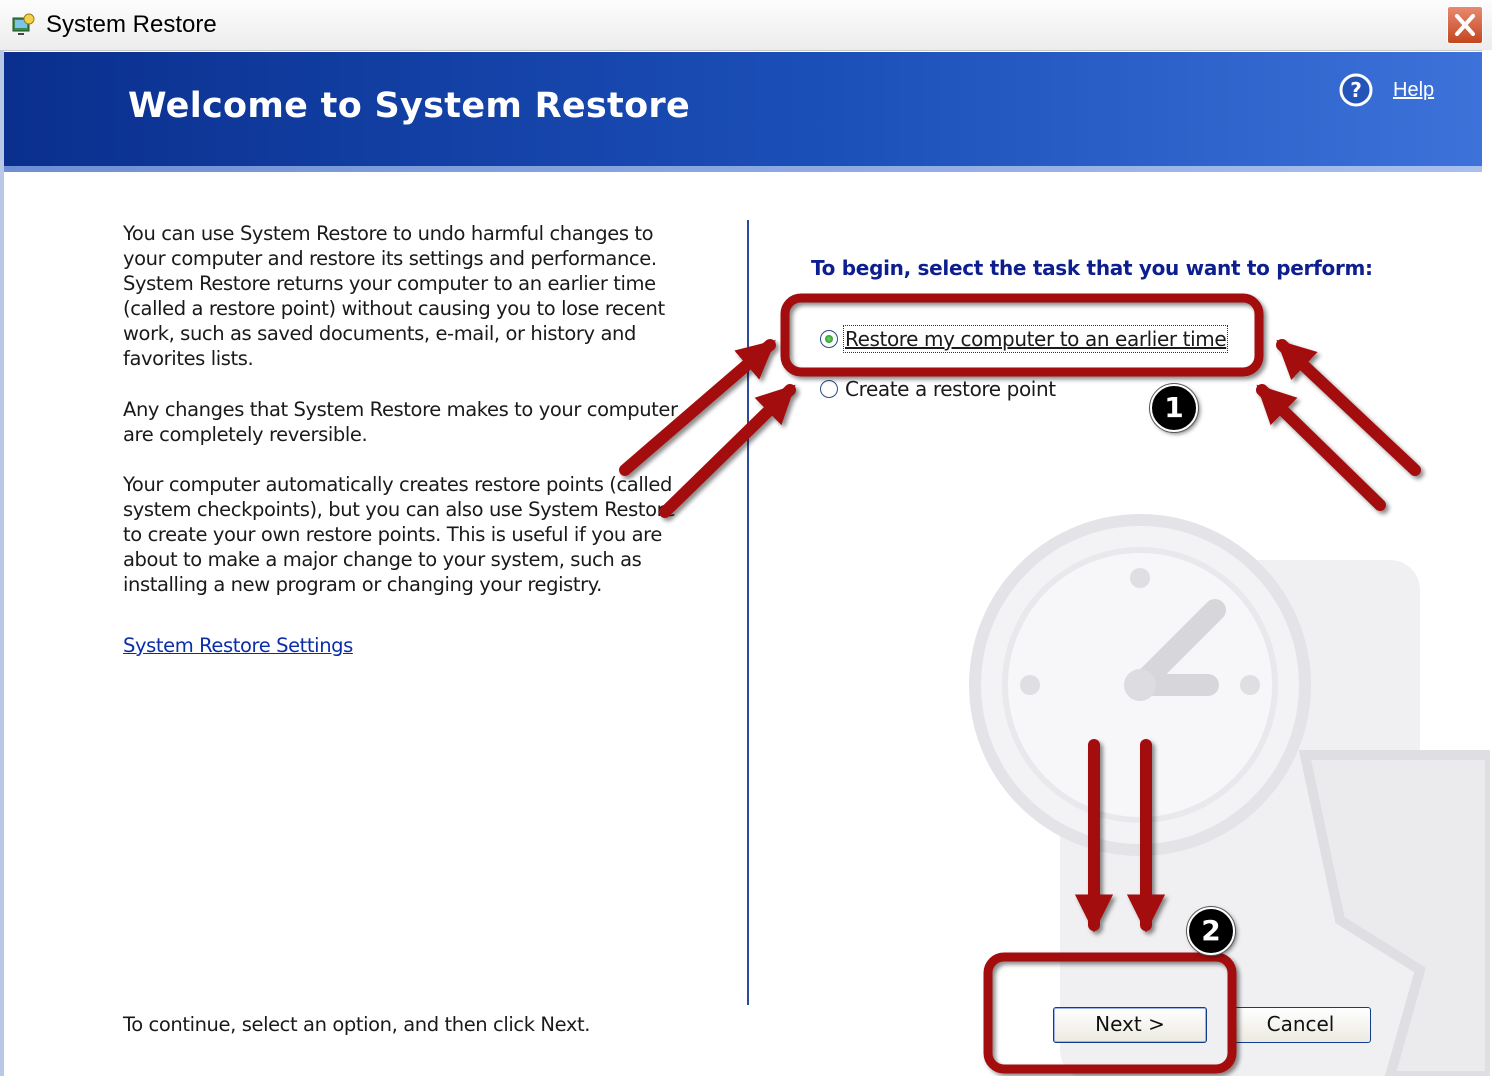 The height and width of the screenshot is (1076, 1492). Describe the element at coordinates (1035, 339) in the screenshot. I see `restore-earlier-time-label: Restore my computer to an earlier time` at that location.